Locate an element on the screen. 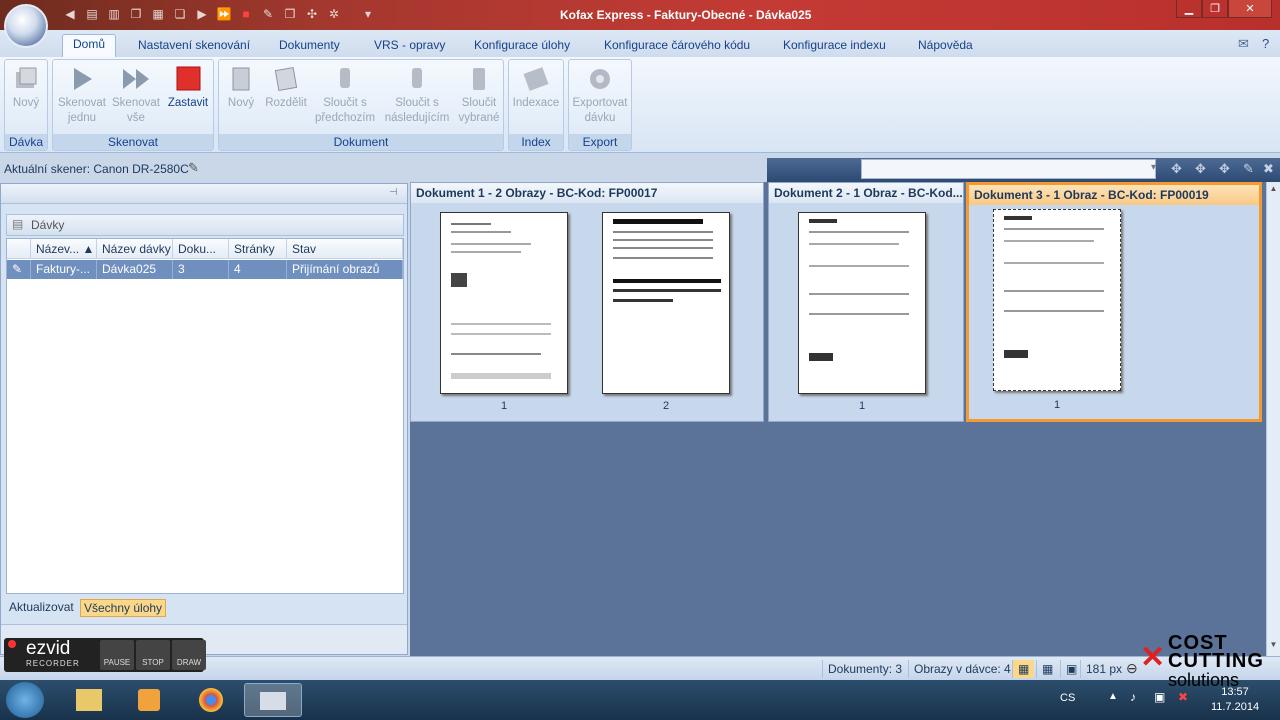 The image size is (1280, 720). refresh-button: Aktualizovat is located at coordinates (41, 608).